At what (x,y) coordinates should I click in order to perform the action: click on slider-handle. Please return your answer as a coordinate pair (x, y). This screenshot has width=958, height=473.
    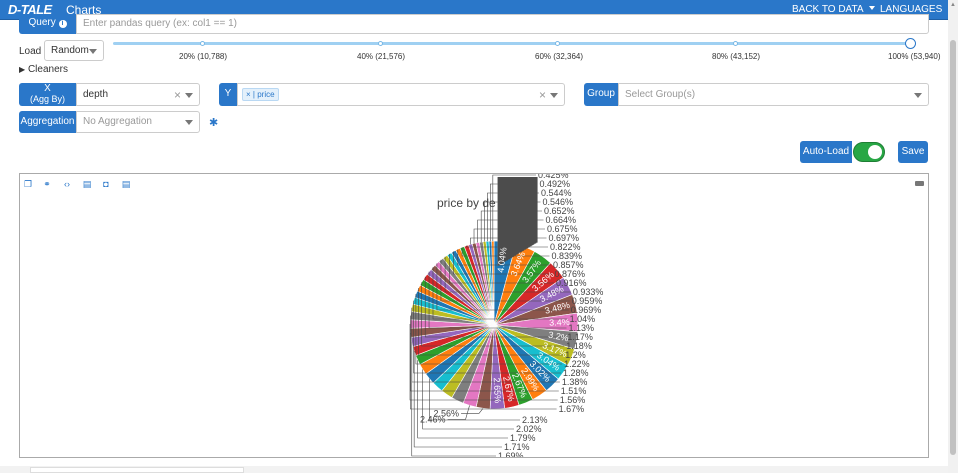
    Looking at the image, I should click on (910, 43).